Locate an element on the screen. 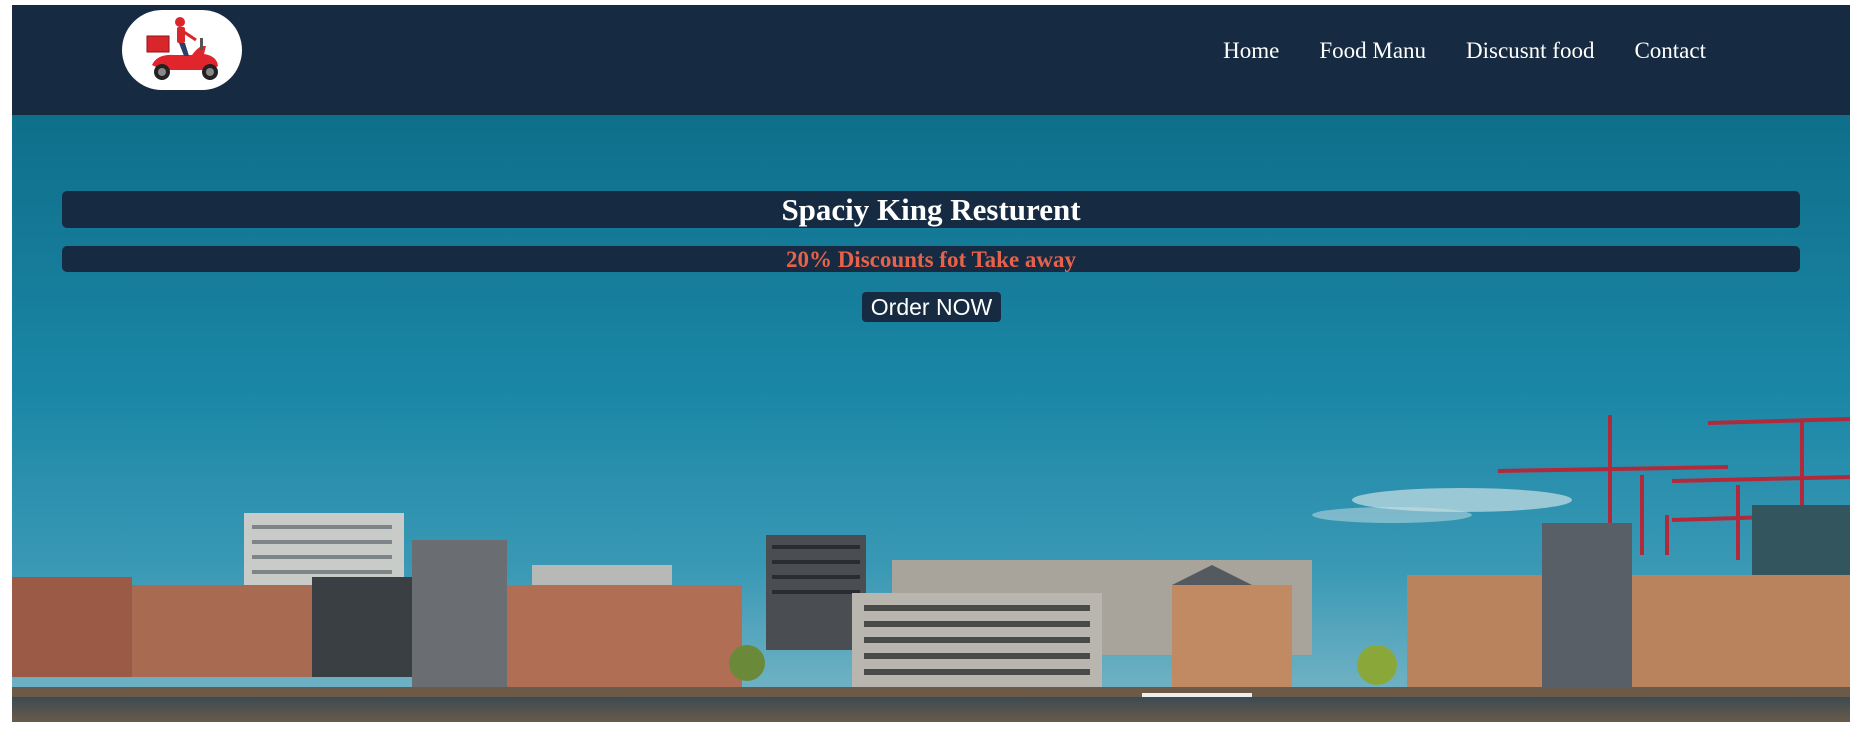  order-now-button: Order NOW is located at coordinates (931, 307).